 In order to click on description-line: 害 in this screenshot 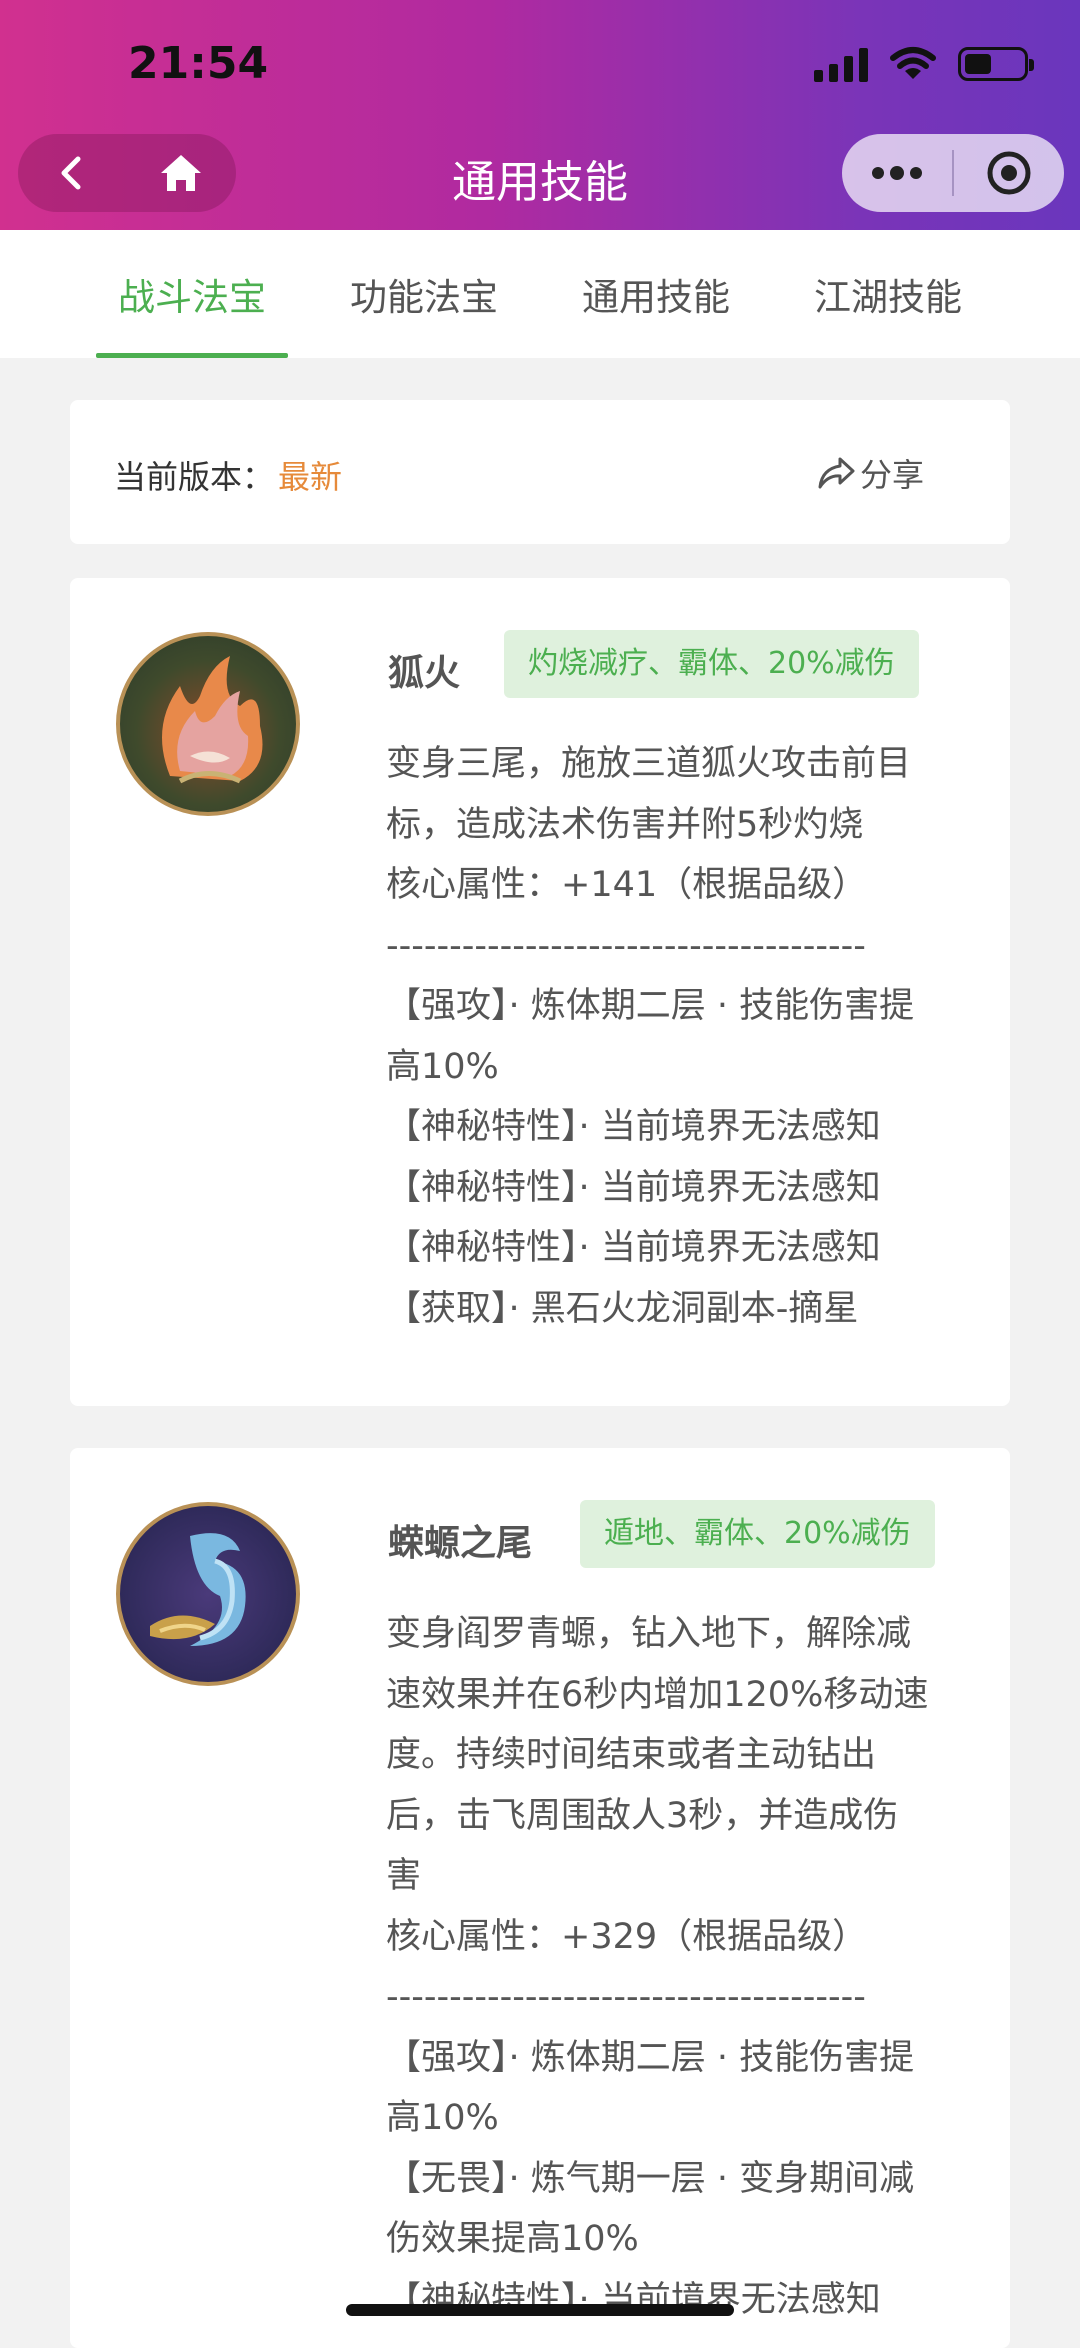, I will do `click(404, 1876)`.